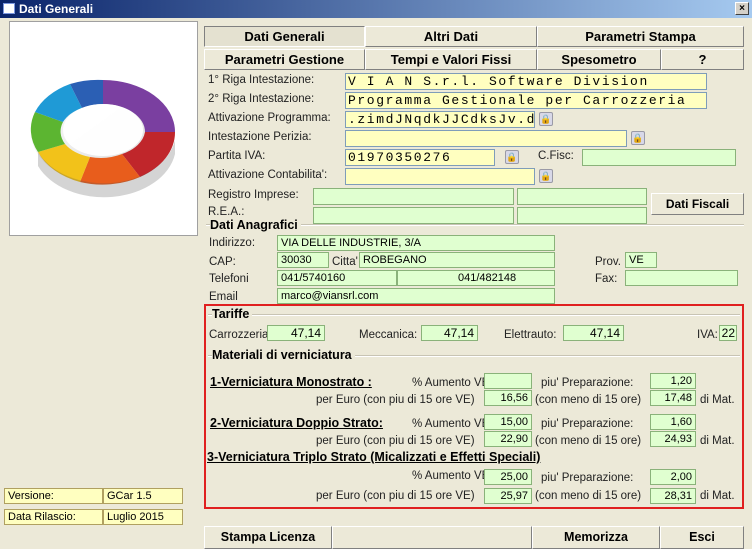 This screenshot has height=549, width=752. What do you see at coordinates (223, 297) in the screenshot?
I see `email-label: Email` at bounding box center [223, 297].